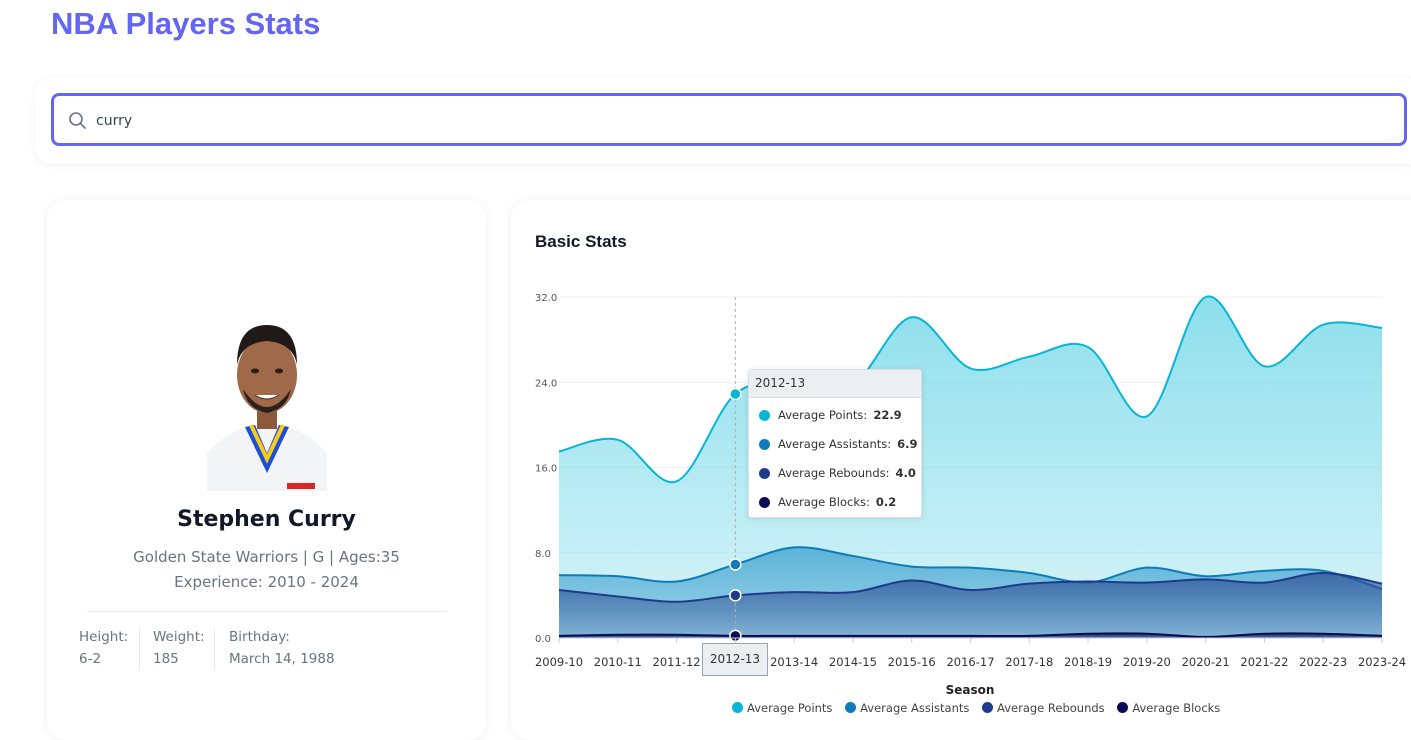  I want to click on x-tick-label: 2011-12, so click(677, 662).